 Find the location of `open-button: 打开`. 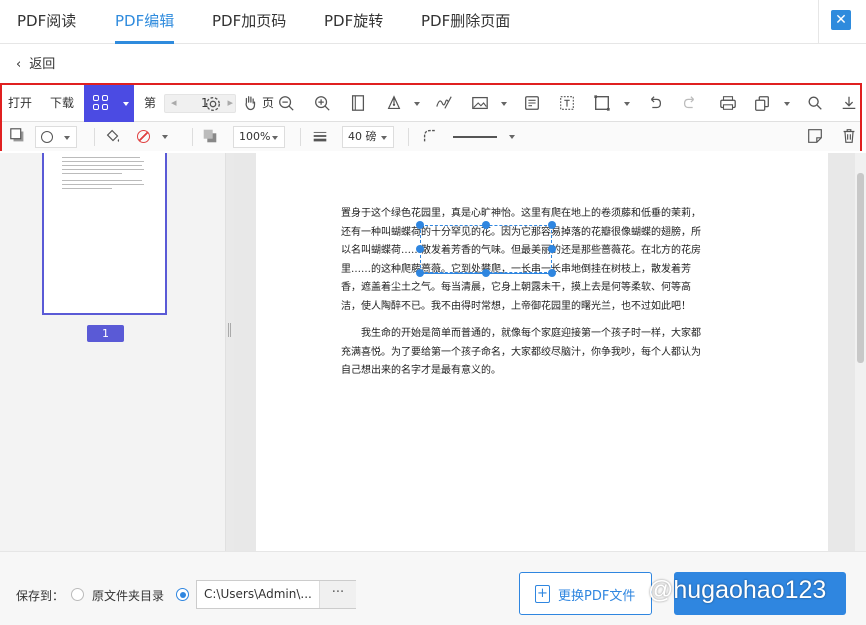

open-button: 打开 is located at coordinates (20, 102).